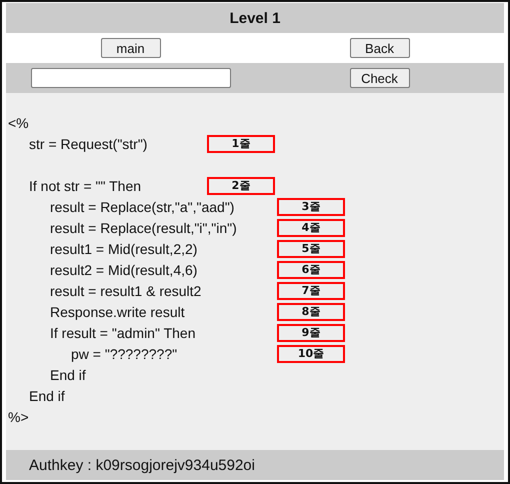 The height and width of the screenshot is (484, 510). What do you see at coordinates (311, 291) in the screenshot?
I see `line-number-label: 7줄` at bounding box center [311, 291].